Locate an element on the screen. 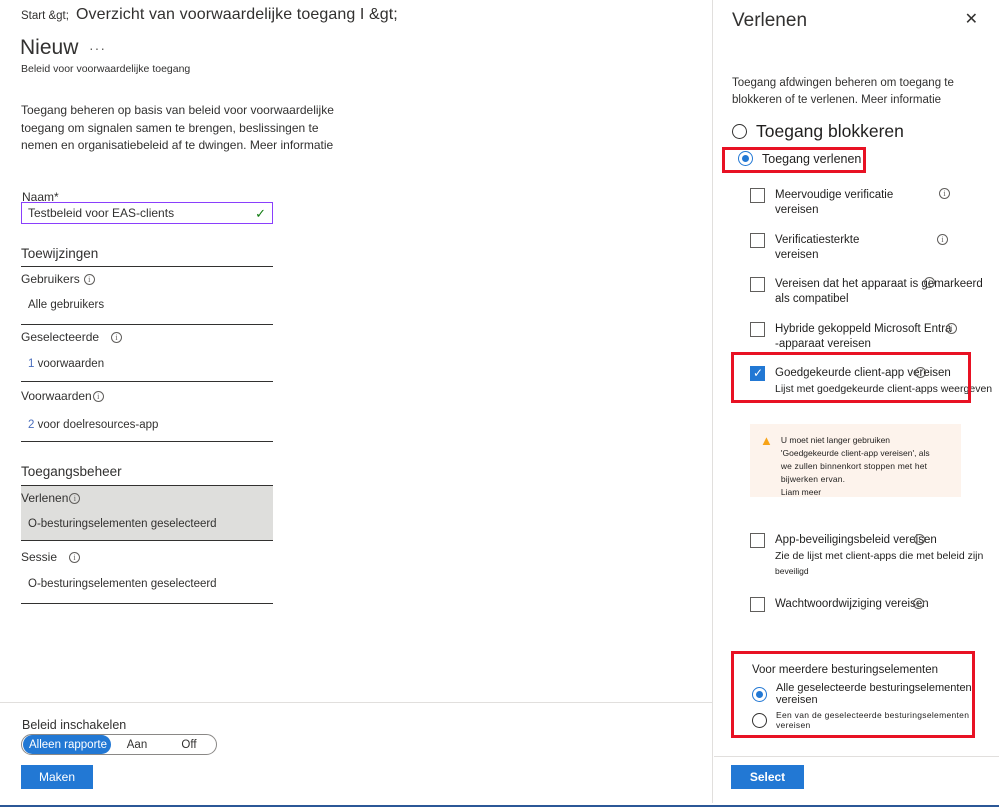  radio-block-access: Toegang blokkeren is located at coordinates (818, 131).